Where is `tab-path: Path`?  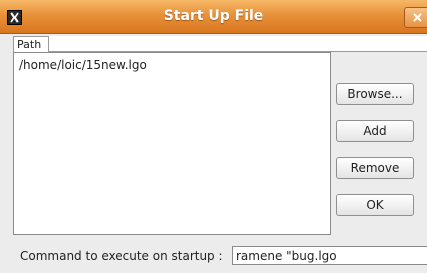
tab-path: Path is located at coordinates (31, 44).